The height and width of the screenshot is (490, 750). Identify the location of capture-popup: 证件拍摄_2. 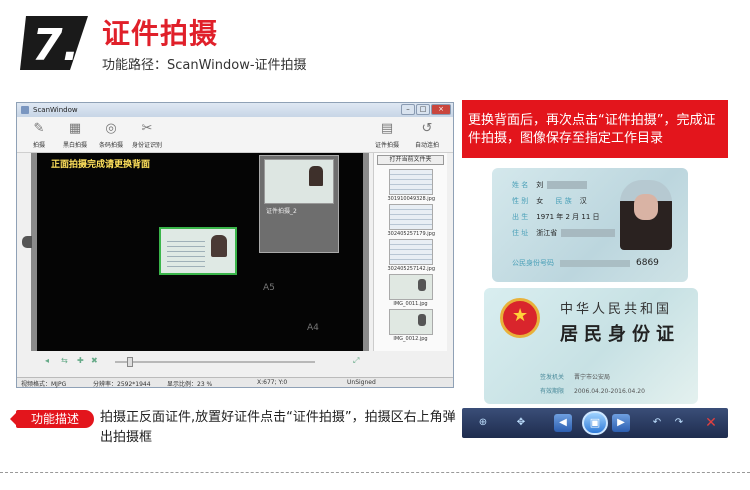
(299, 204).